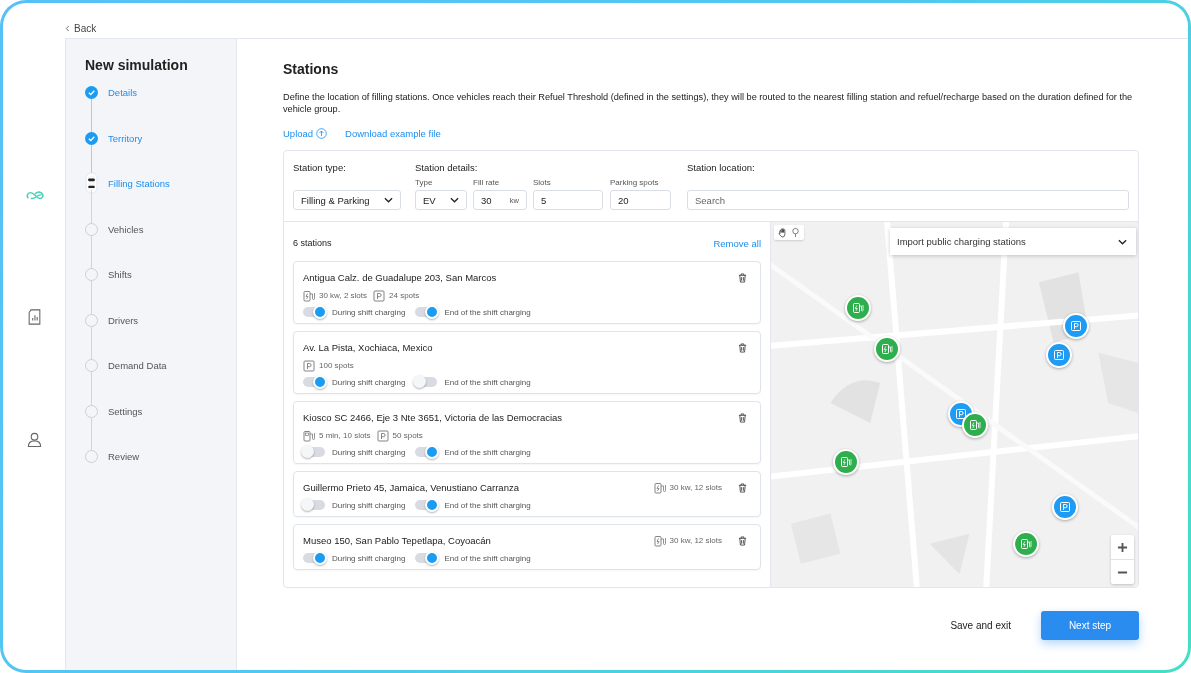 The width and height of the screenshot is (1191, 673). What do you see at coordinates (393, 133) in the screenshot?
I see `download-link: Download example file` at bounding box center [393, 133].